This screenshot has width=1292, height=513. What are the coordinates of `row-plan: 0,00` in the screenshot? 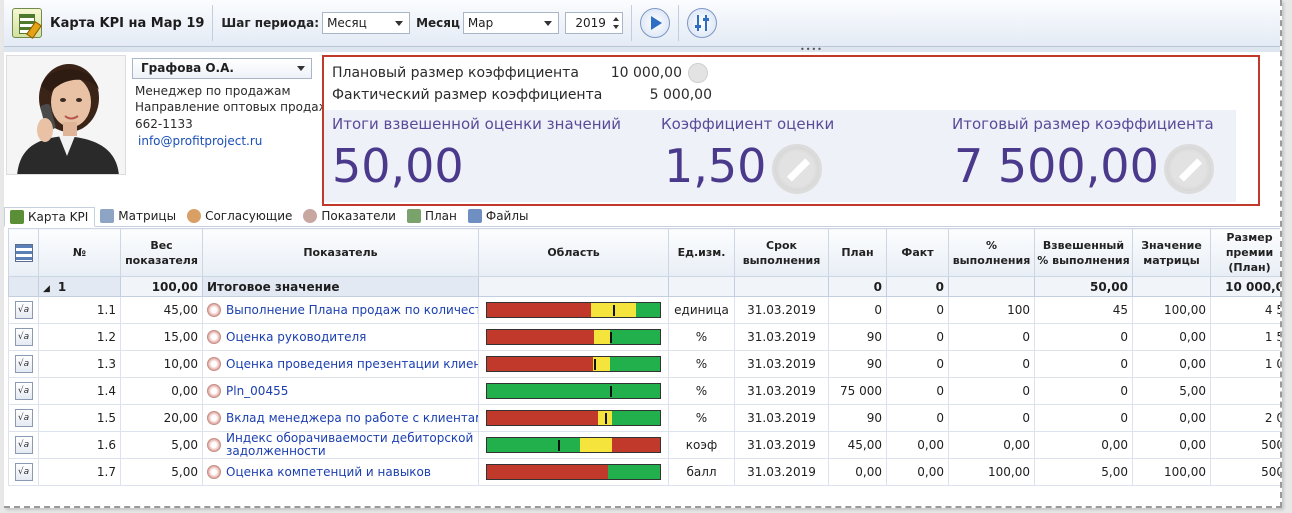 It's located at (857, 472).